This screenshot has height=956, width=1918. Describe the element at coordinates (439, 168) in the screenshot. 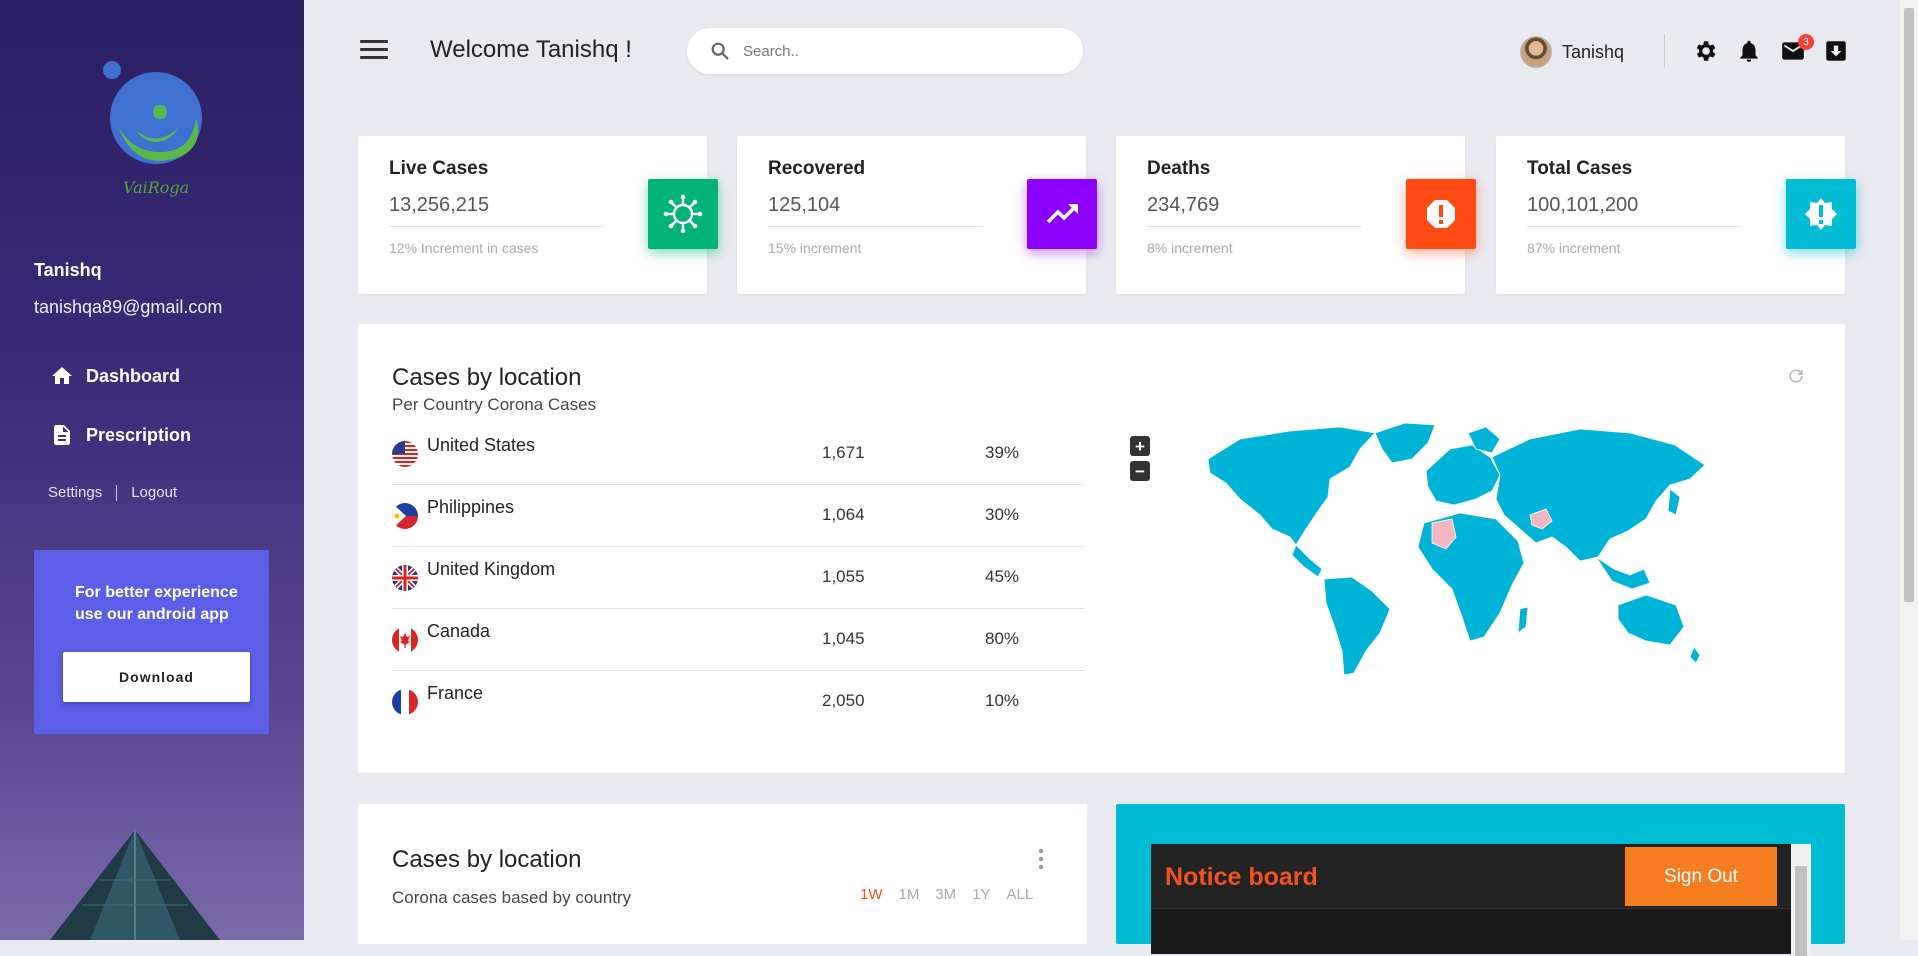

I see `stat-title: Live Cases` at that location.